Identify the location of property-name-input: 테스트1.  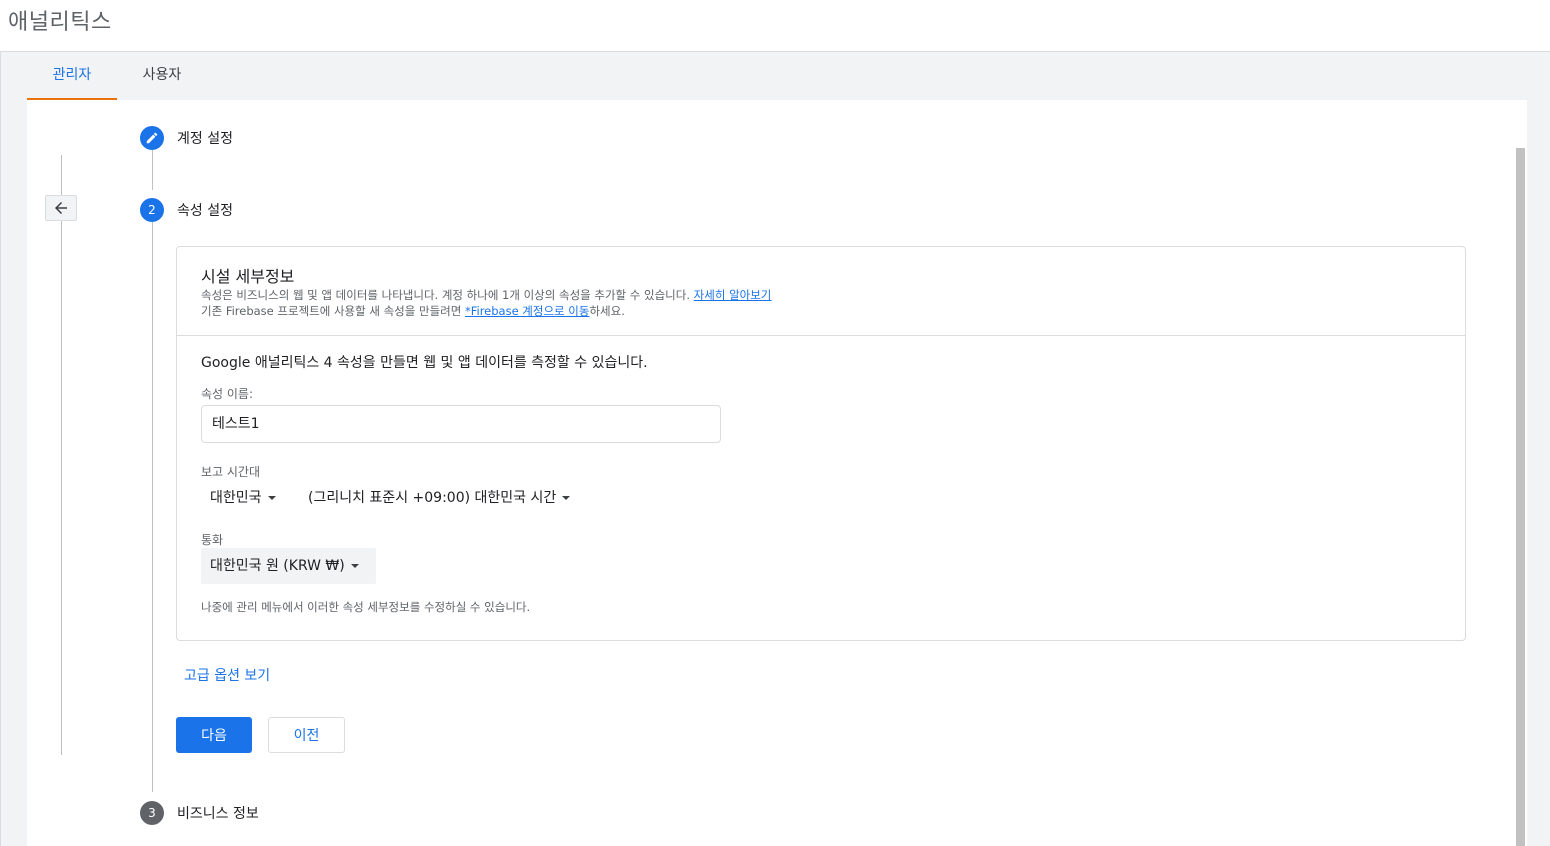
(461, 424).